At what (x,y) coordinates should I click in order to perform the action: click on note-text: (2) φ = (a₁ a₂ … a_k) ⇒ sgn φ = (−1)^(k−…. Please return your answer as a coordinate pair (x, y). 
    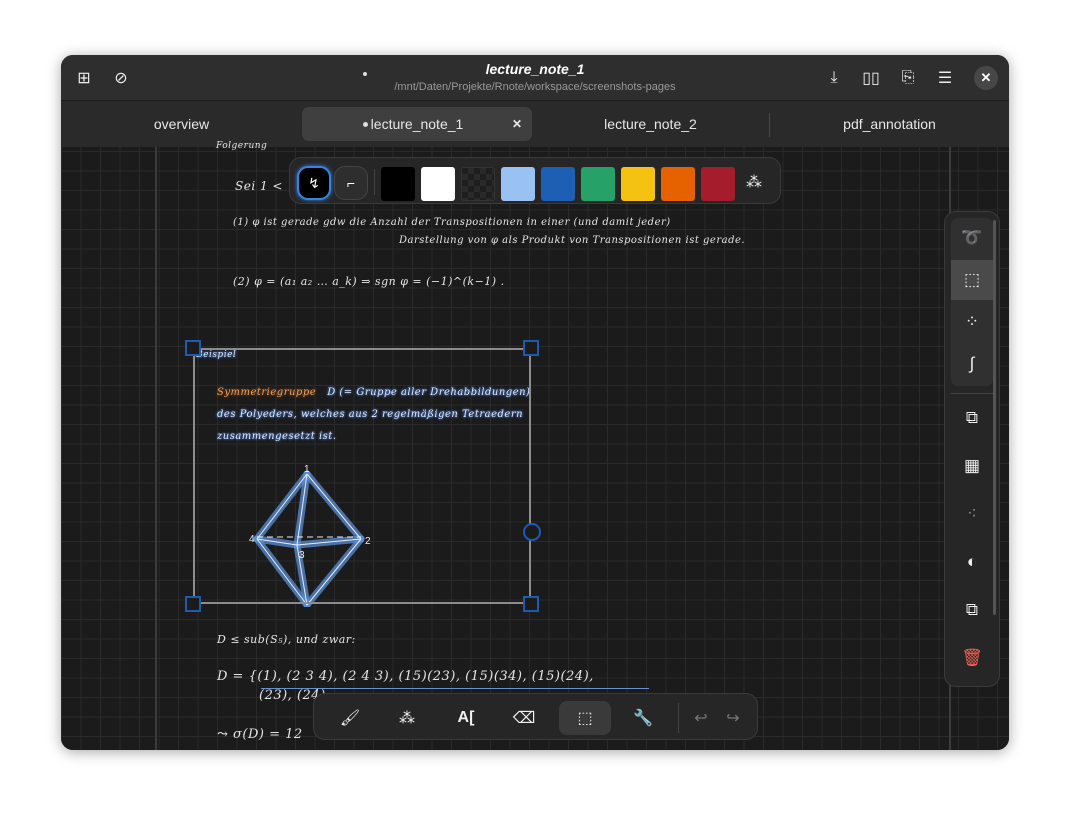
    Looking at the image, I should click on (369, 281).